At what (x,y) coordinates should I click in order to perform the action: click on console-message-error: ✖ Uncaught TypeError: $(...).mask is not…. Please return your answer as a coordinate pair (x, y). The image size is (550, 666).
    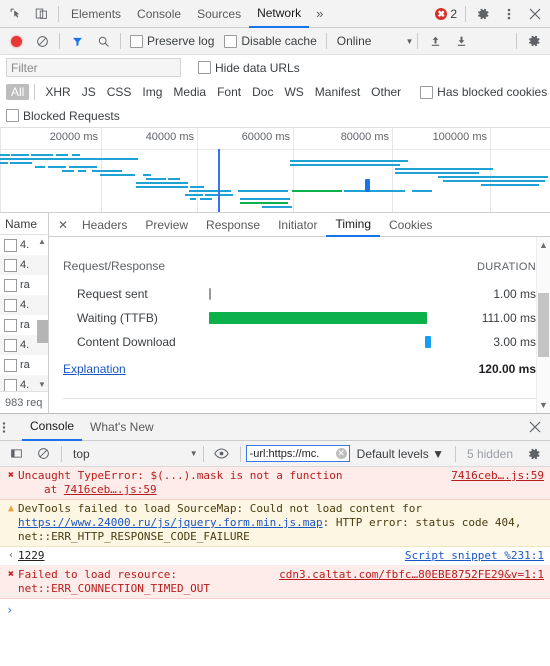
    Looking at the image, I should click on (275, 483).